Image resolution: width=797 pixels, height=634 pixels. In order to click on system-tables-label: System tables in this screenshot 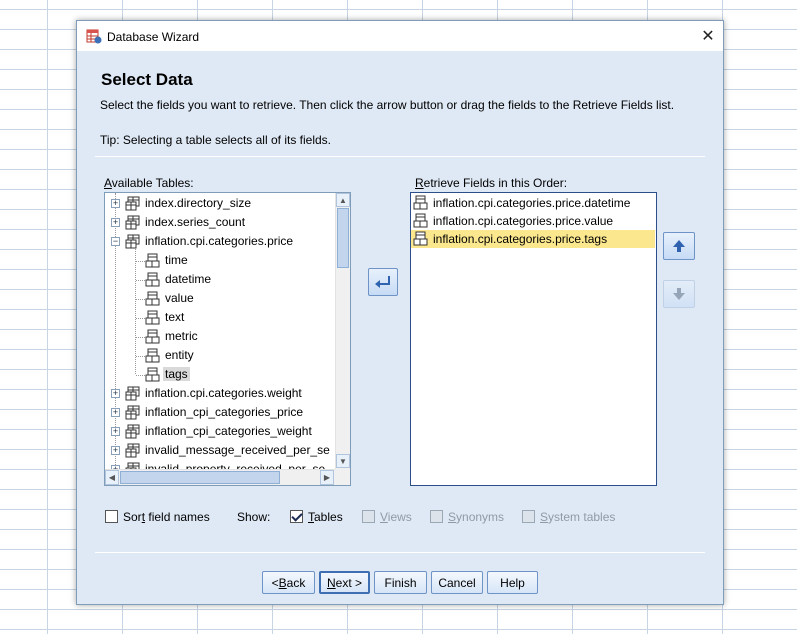, I will do `click(578, 517)`.